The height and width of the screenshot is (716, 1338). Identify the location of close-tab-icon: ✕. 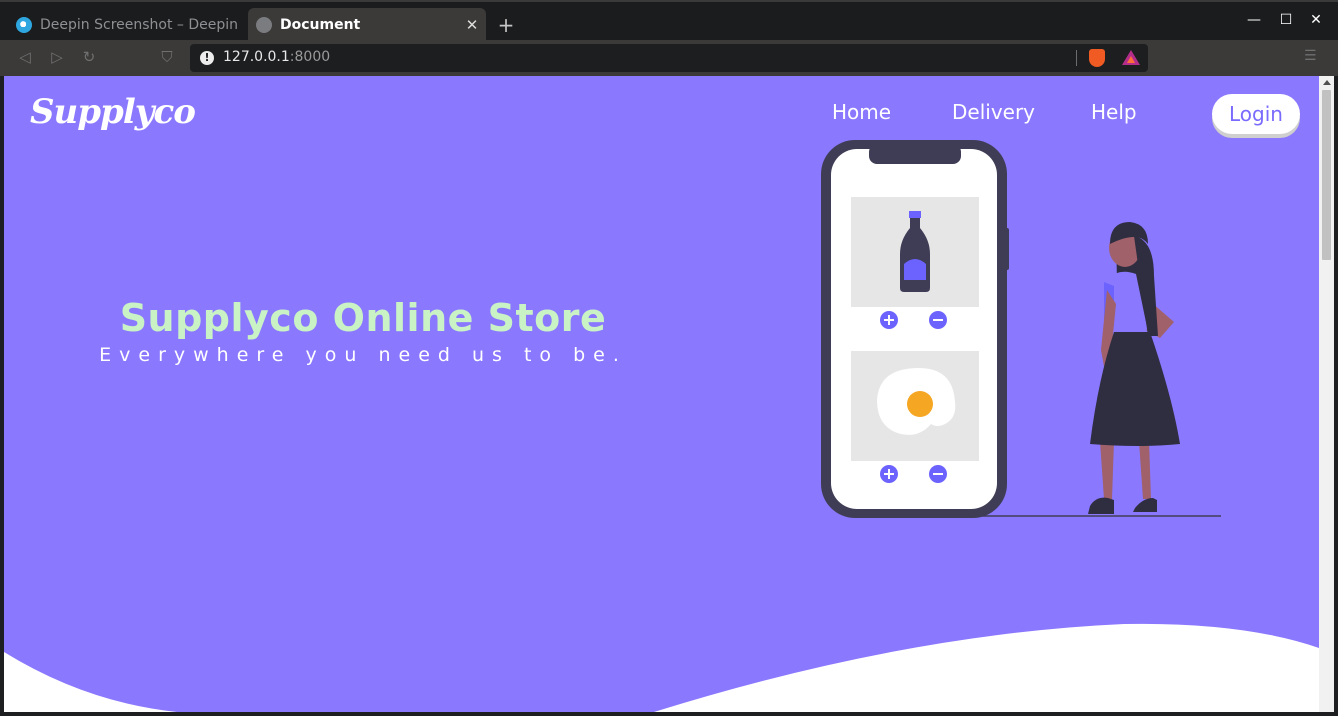
(472, 25).